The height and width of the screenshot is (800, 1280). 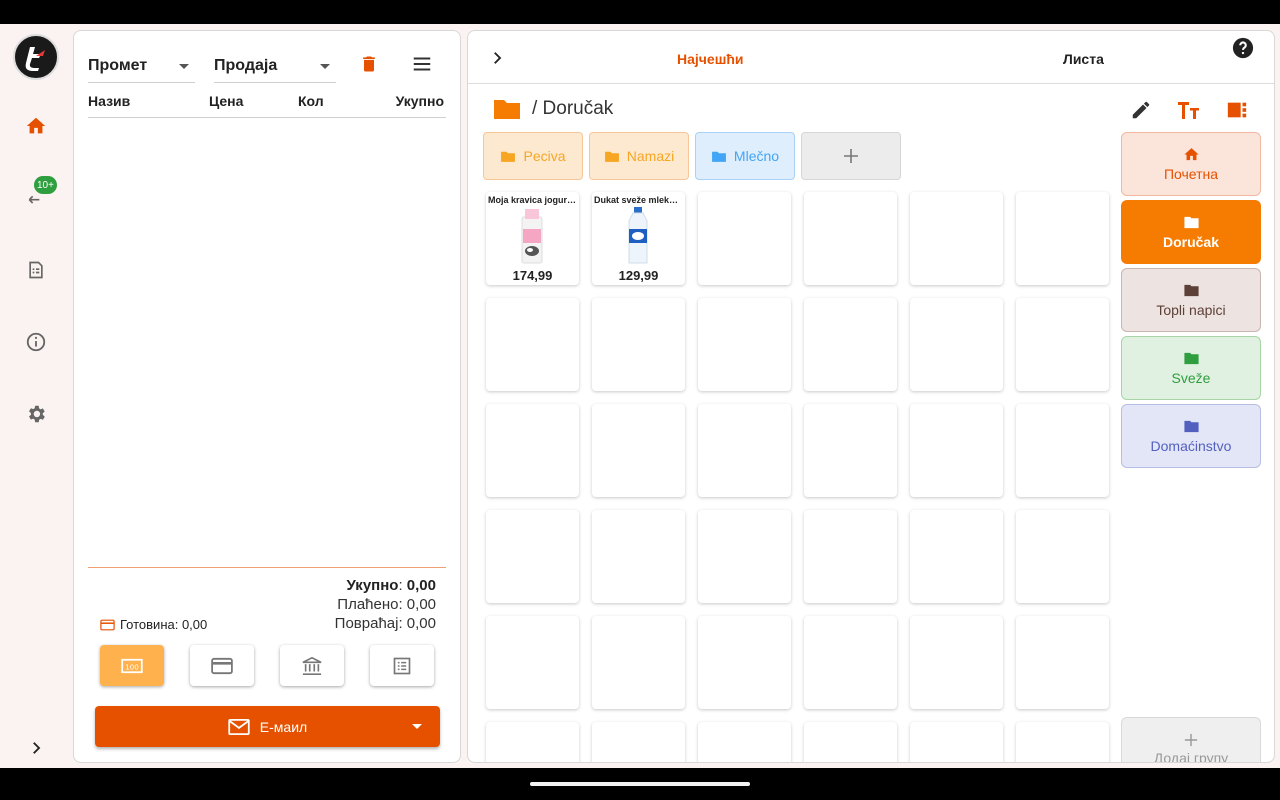 I want to click on add-group-button: Додај групу, so click(x=1191, y=739).